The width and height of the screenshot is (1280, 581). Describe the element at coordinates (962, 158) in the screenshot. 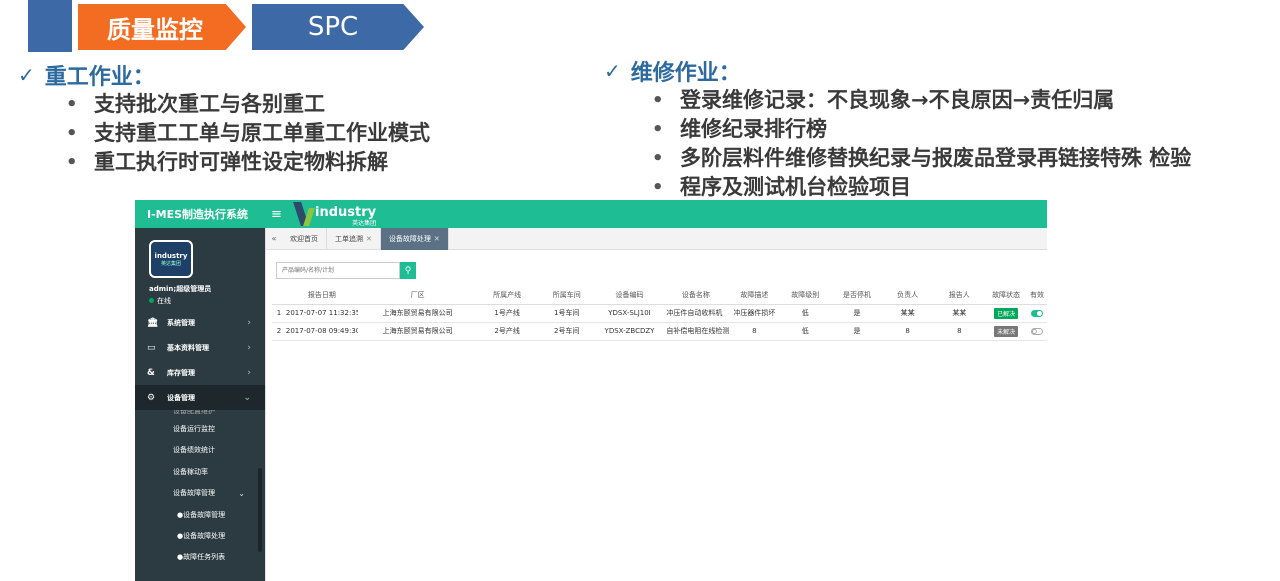

I see `list-item: 多阶层料件维修替换纪录与报废品登录再链接特殊 检验` at that location.